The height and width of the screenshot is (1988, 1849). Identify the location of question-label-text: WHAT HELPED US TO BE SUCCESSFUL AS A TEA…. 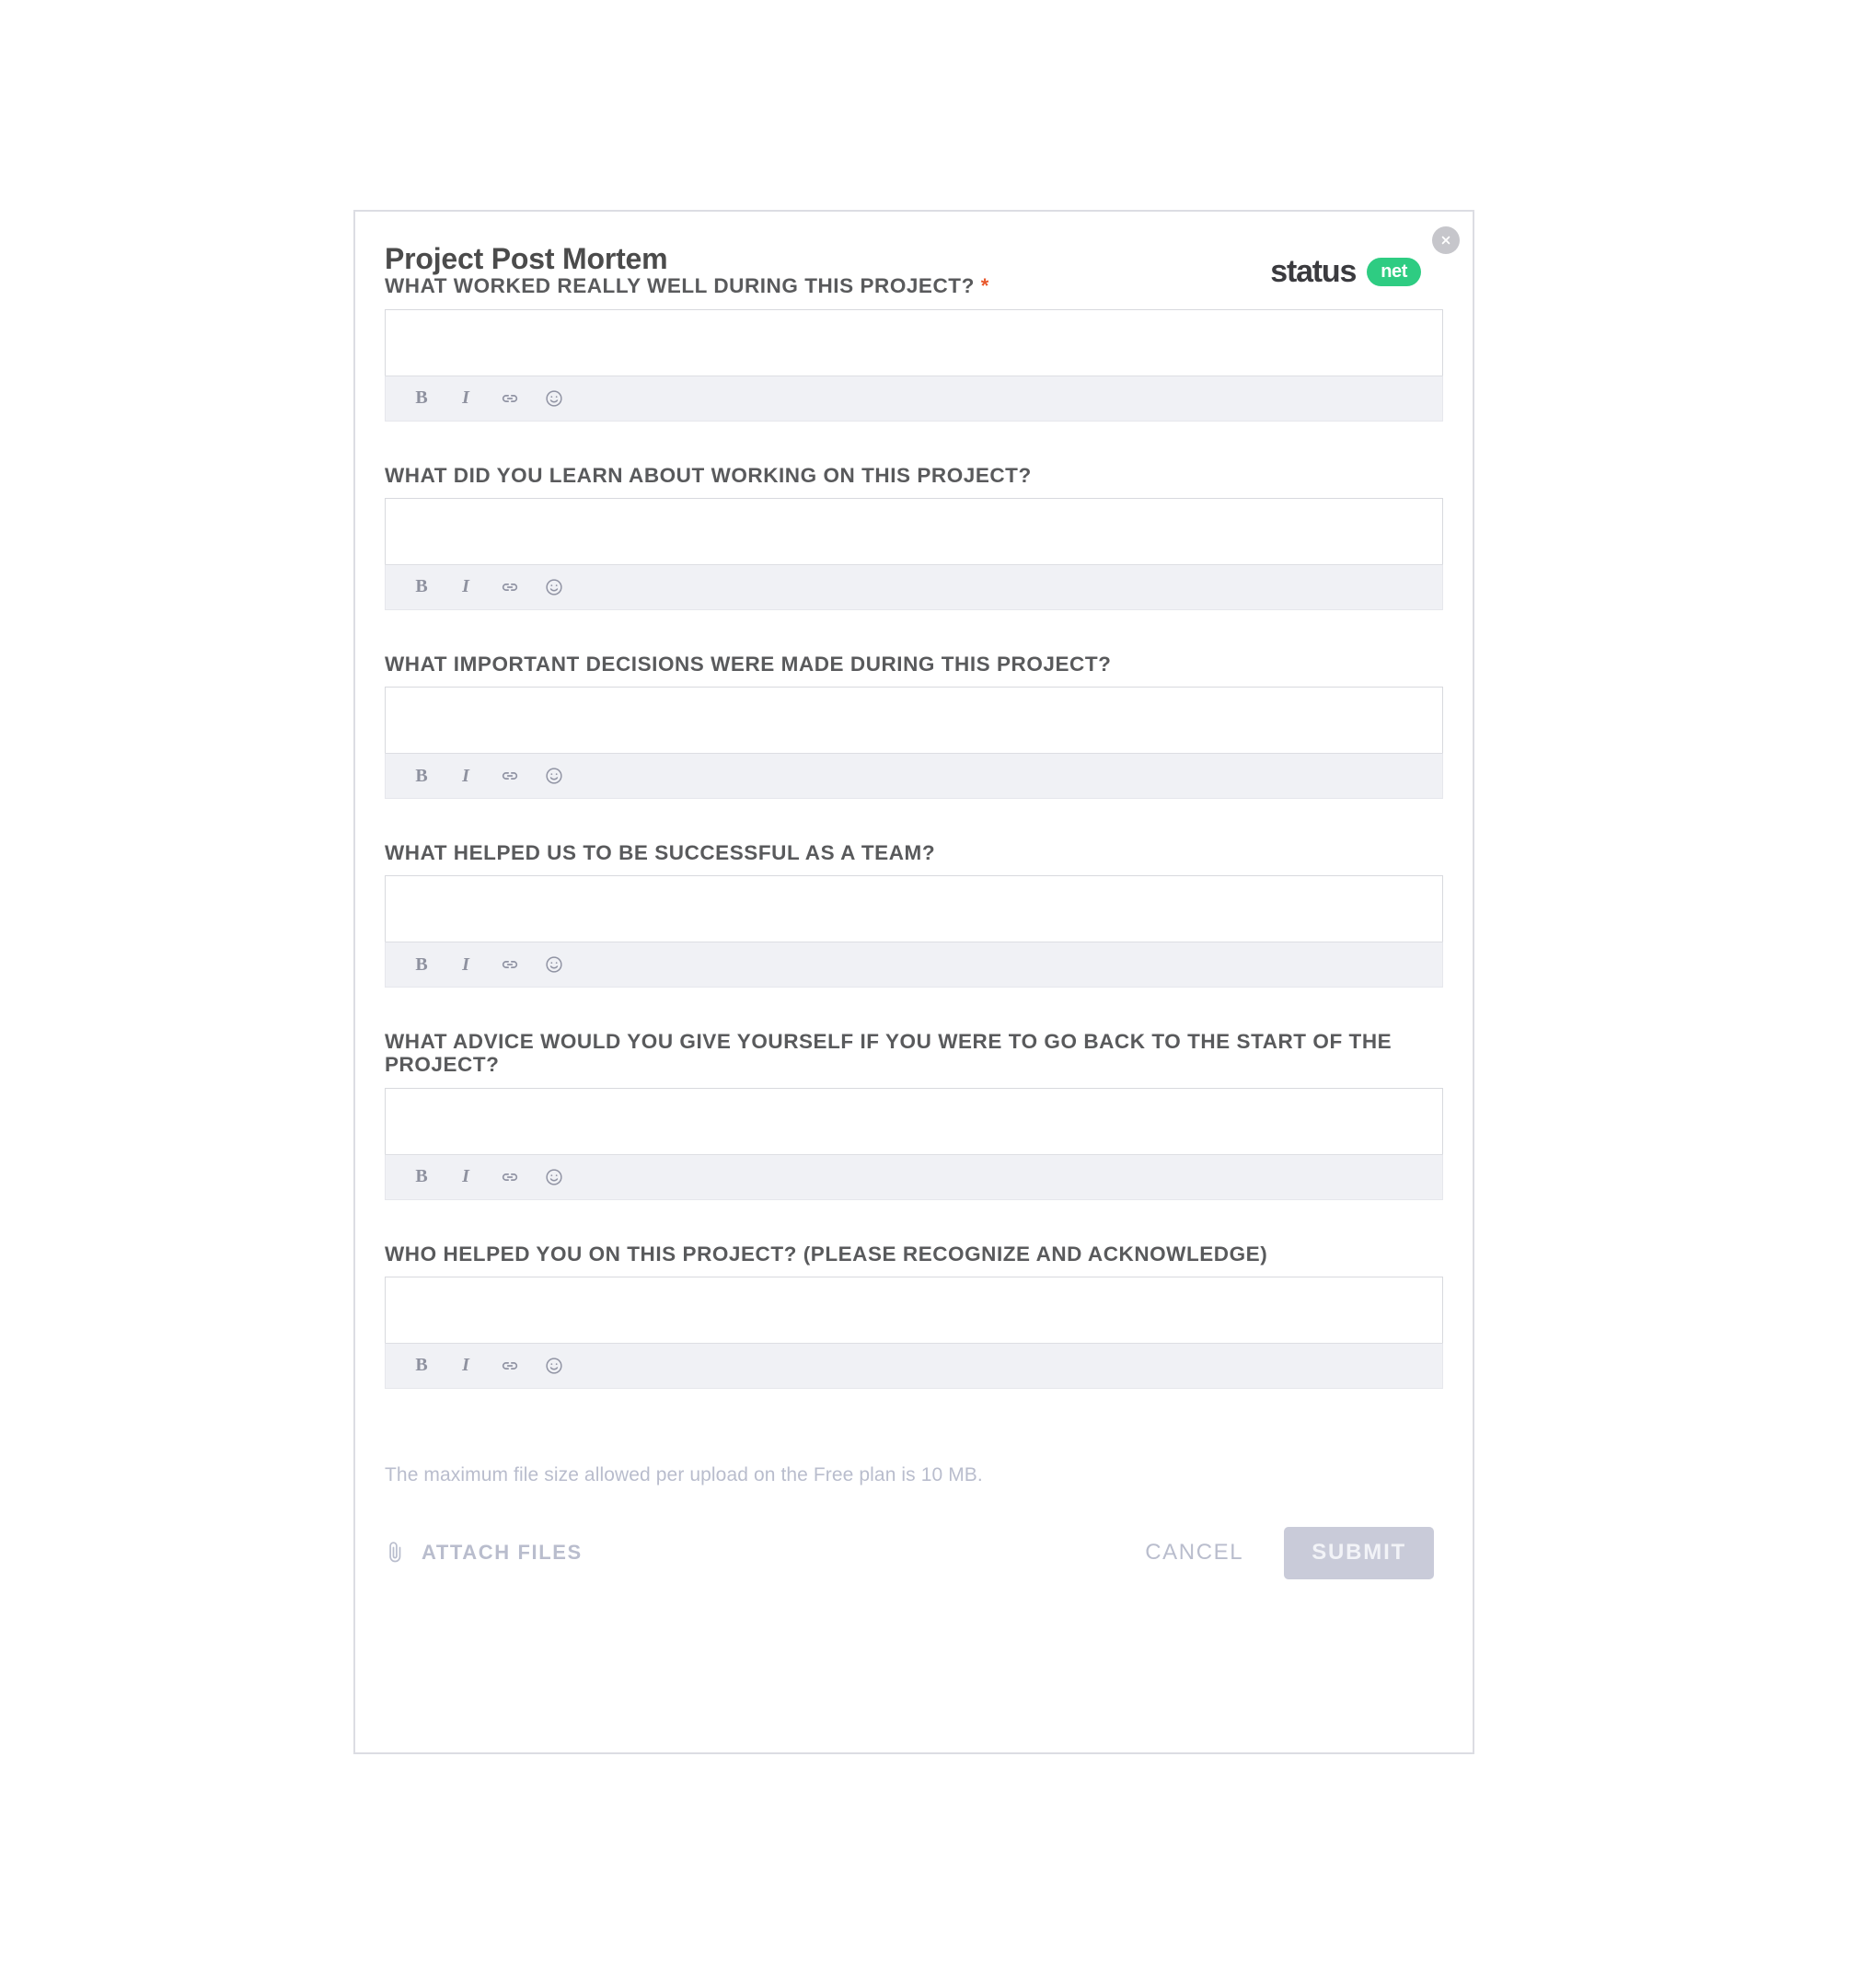
(660, 852).